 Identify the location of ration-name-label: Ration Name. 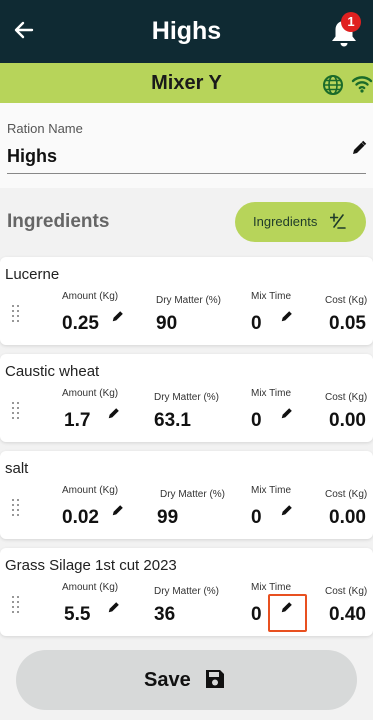
(45, 128).